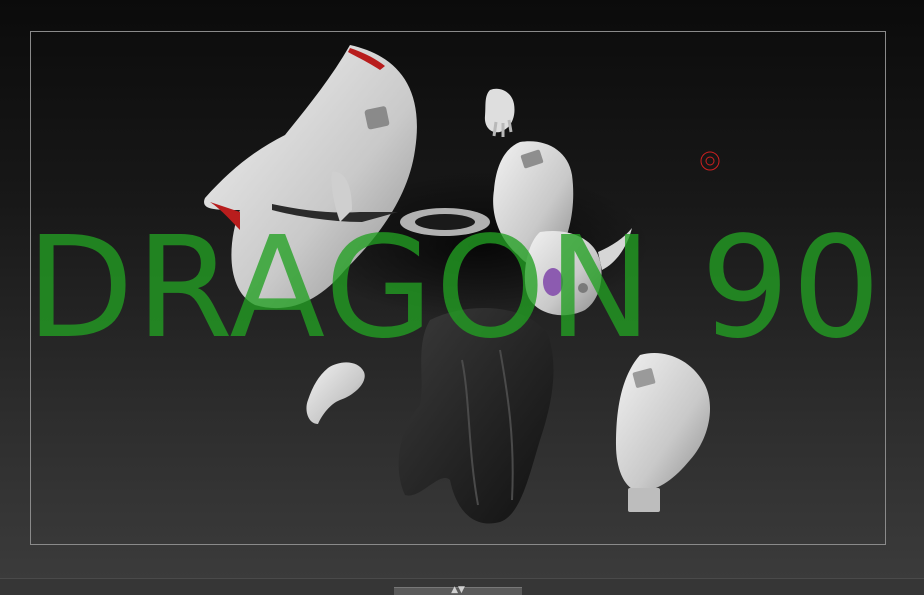  I want to click on bottom-tray-toggle: ▲▼, so click(458, 590).